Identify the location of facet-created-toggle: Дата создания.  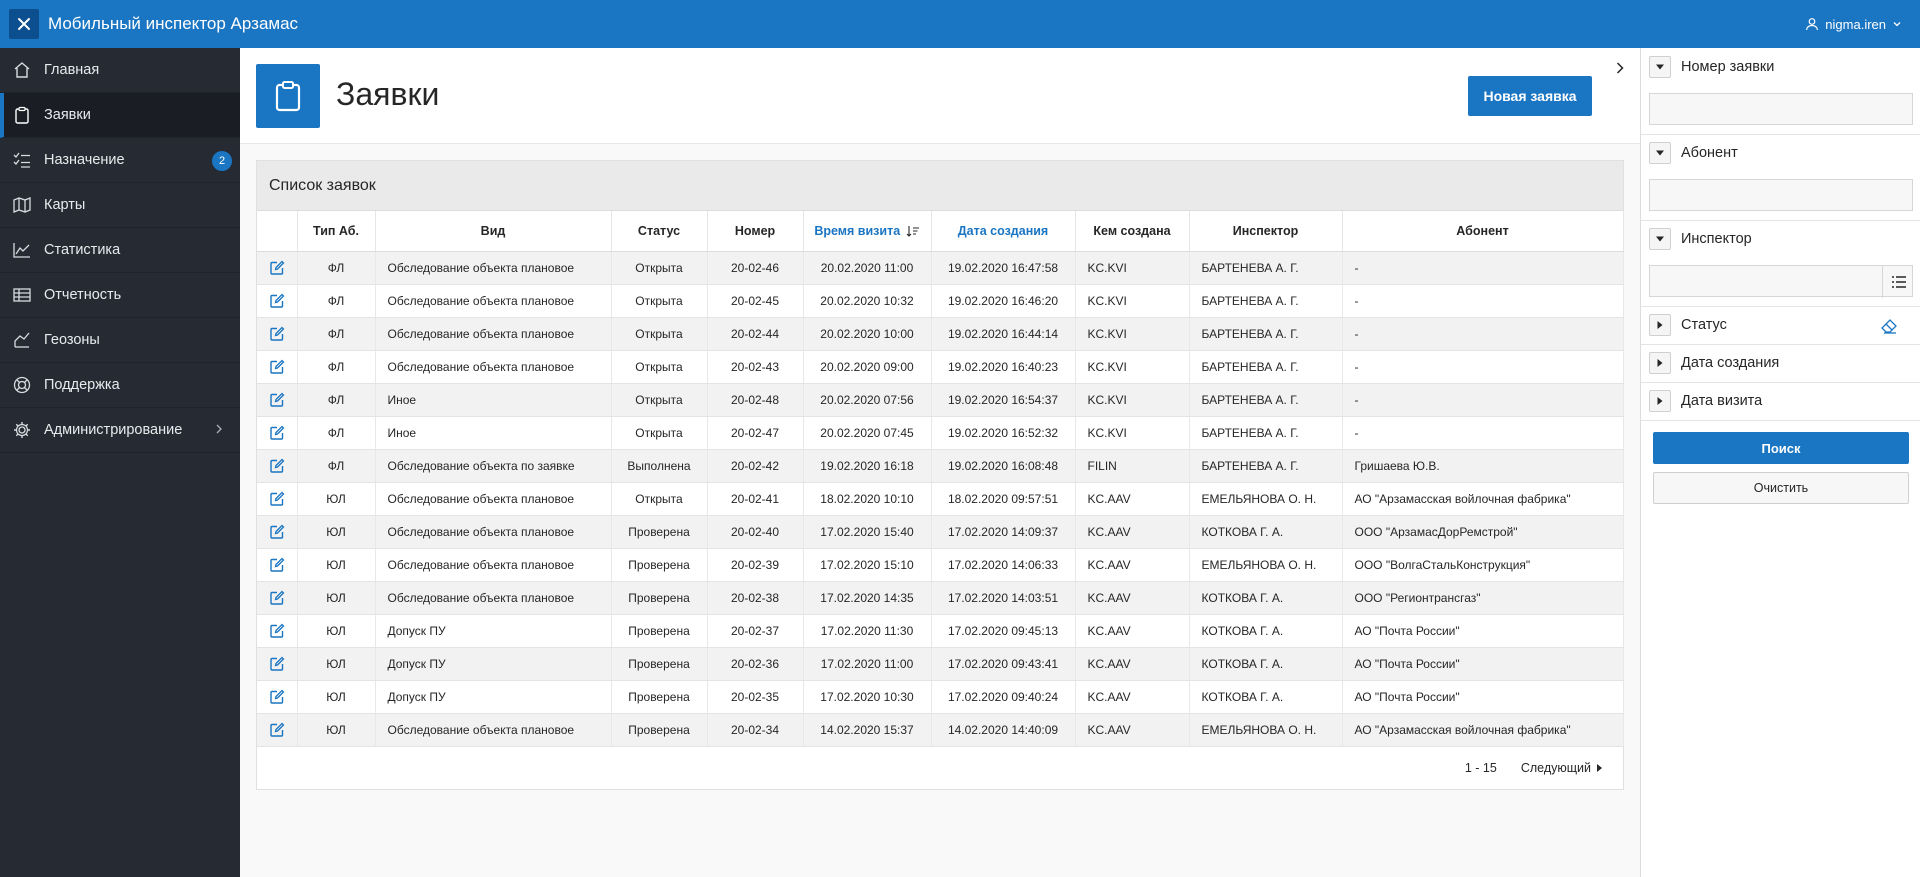
(1714, 363).